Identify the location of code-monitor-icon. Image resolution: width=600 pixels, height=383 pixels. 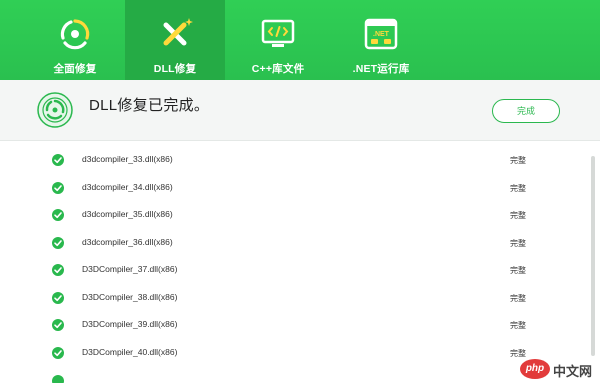
(278, 33).